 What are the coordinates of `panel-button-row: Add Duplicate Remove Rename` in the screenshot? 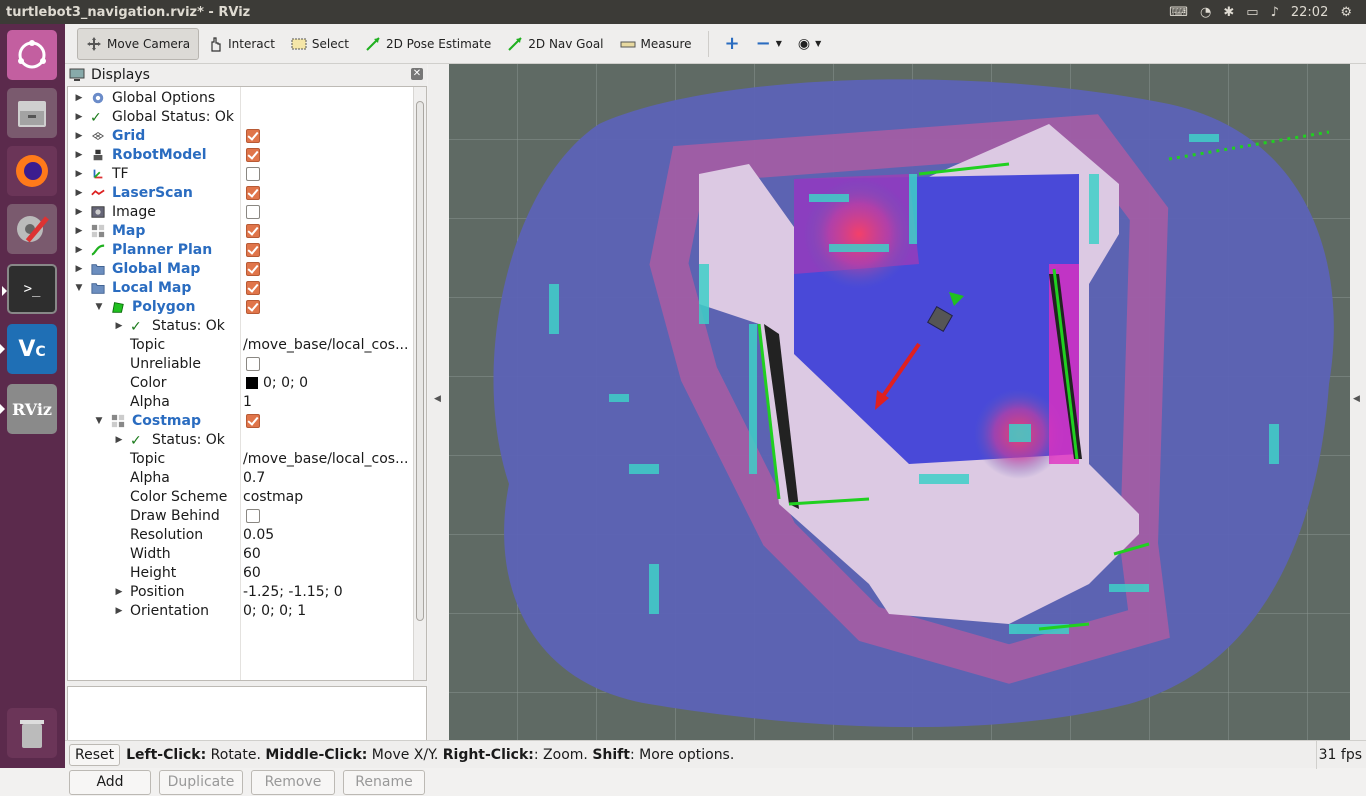 It's located at (247, 783).